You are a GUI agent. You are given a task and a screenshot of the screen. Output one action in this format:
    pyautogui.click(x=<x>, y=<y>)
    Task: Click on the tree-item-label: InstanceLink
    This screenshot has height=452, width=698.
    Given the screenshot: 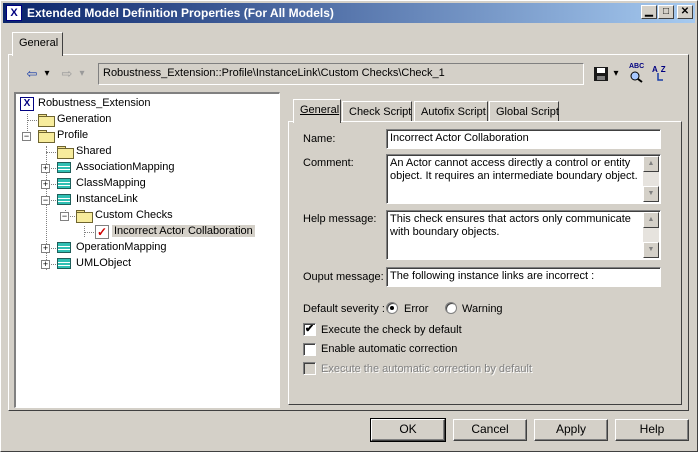 What is the action you would take?
    pyautogui.click(x=107, y=199)
    